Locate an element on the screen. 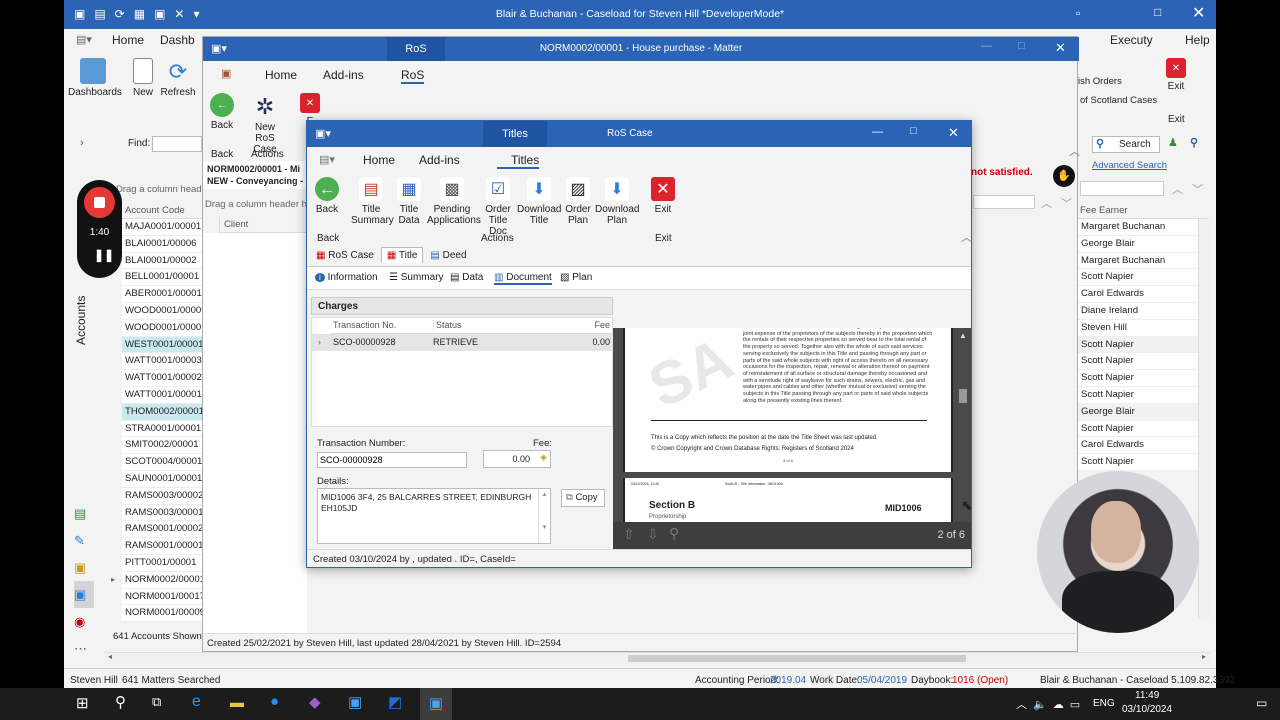 Image resolution: width=1280 pixels, height=720 pixels. advanced-search-link: Advanced Search is located at coordinates (1129, 165).